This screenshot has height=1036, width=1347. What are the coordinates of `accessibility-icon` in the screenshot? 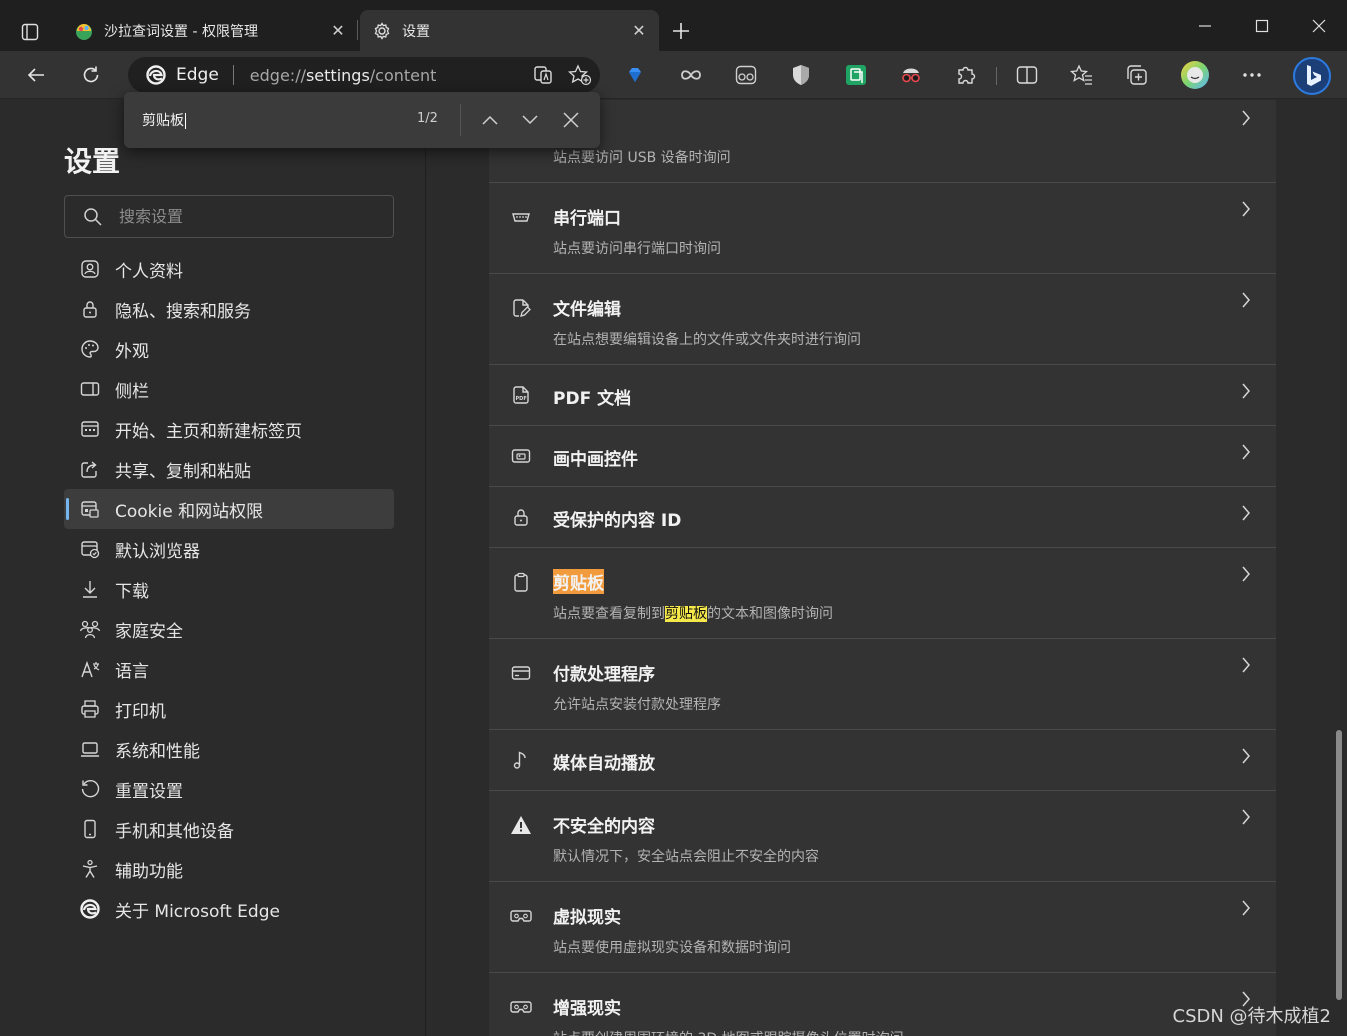 It's located at (90, 869).